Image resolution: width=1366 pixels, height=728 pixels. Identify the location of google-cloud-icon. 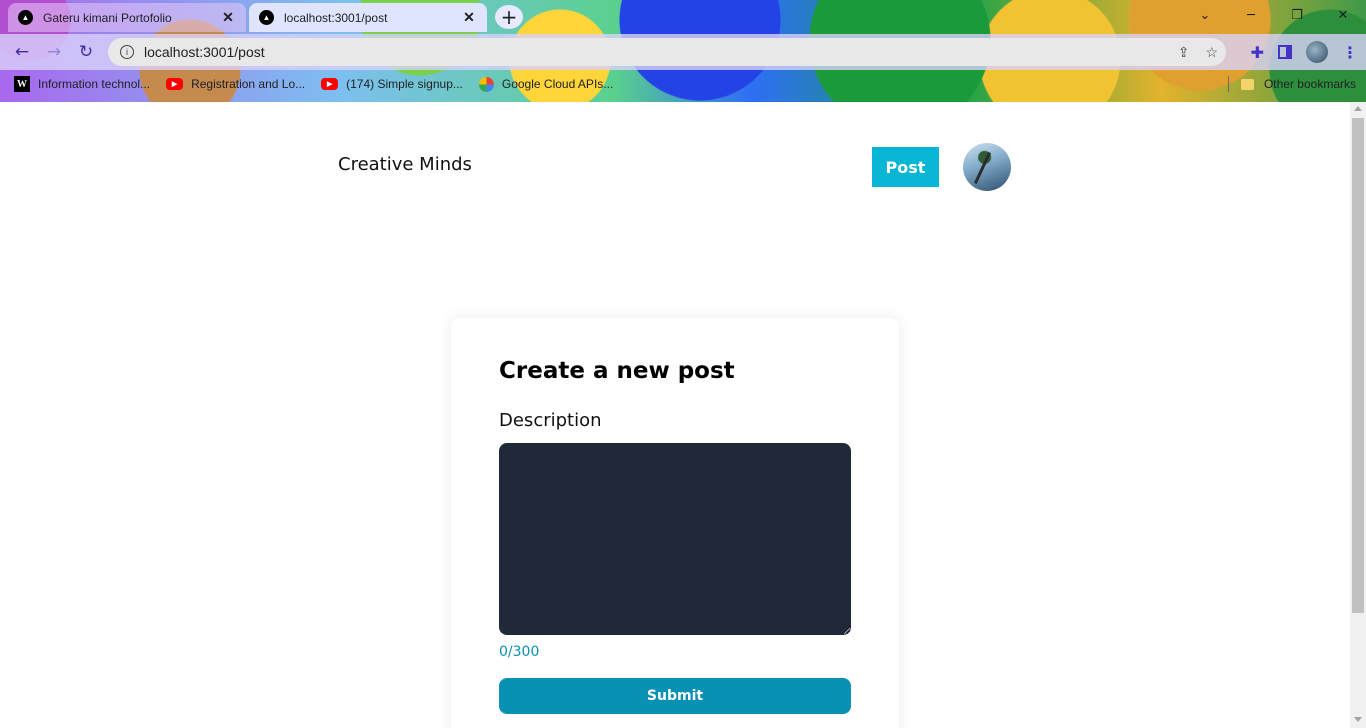
(486, 84).